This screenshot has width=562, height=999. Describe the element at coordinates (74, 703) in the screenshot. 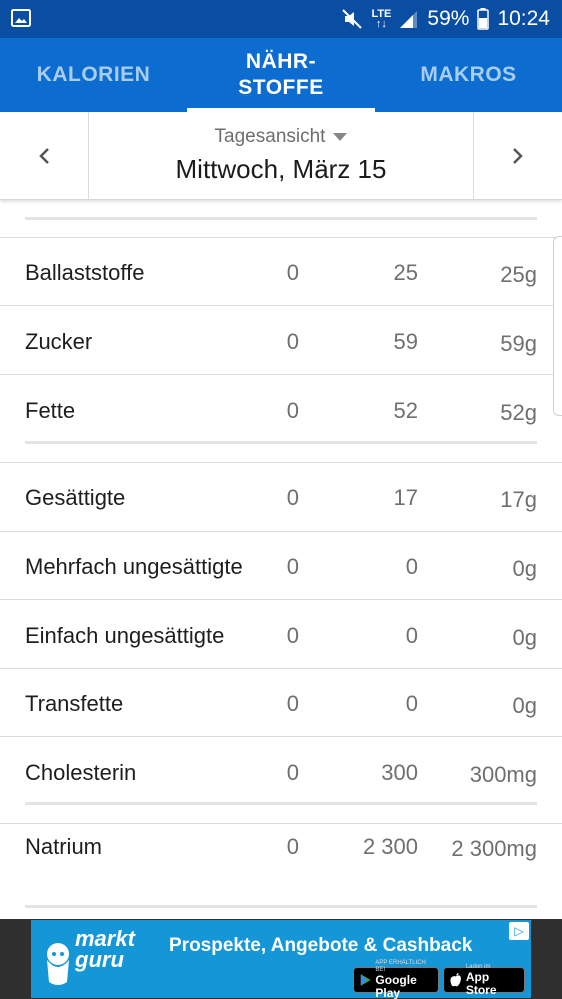

I see `nutrient-name: Transfette` at that location.